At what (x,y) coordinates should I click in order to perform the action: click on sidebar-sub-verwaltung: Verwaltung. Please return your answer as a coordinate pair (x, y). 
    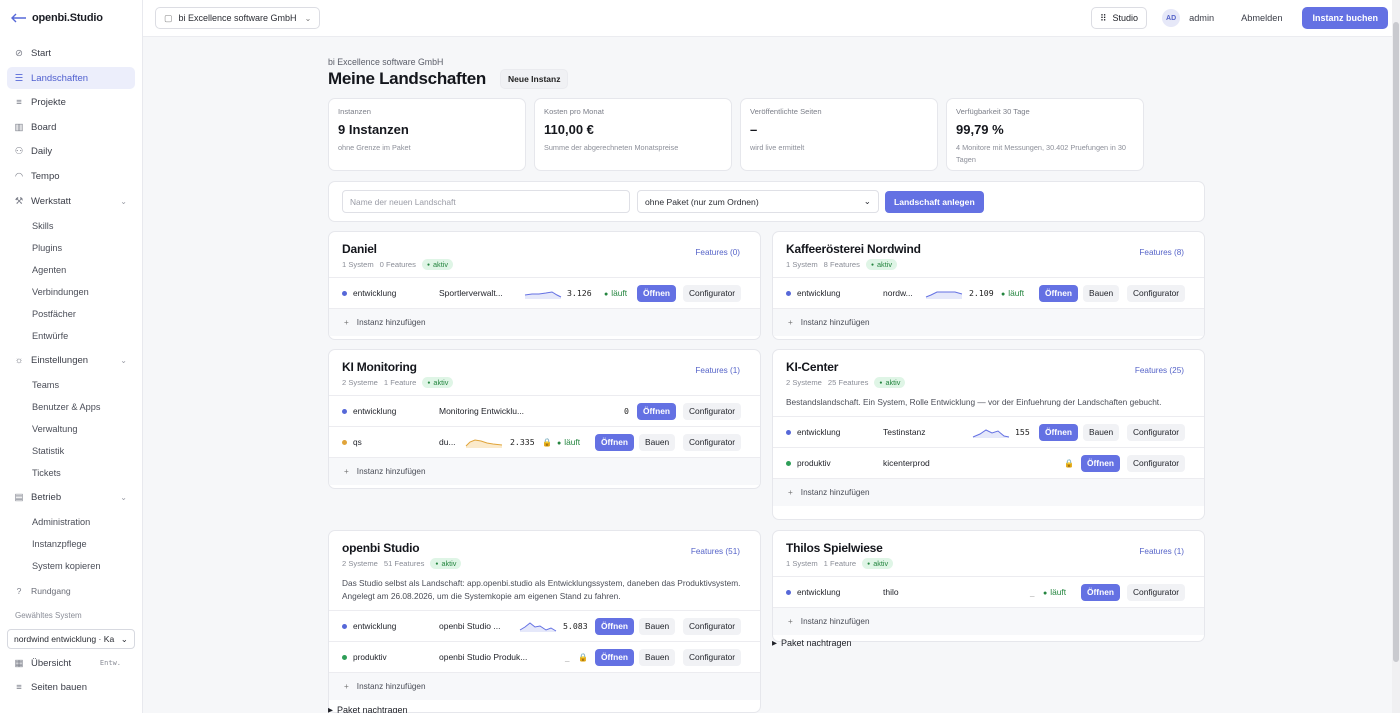
    Looking at the image, I should click on (71, 429).